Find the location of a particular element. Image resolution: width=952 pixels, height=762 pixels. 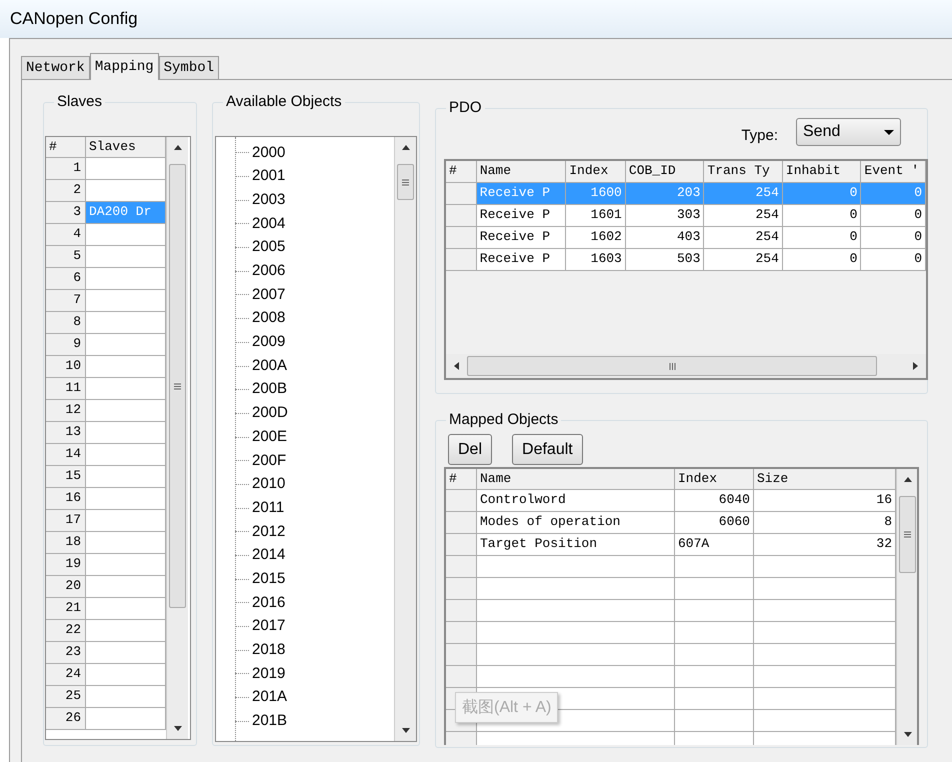

tree-item: 2017 is located at coordinates (269, 626).